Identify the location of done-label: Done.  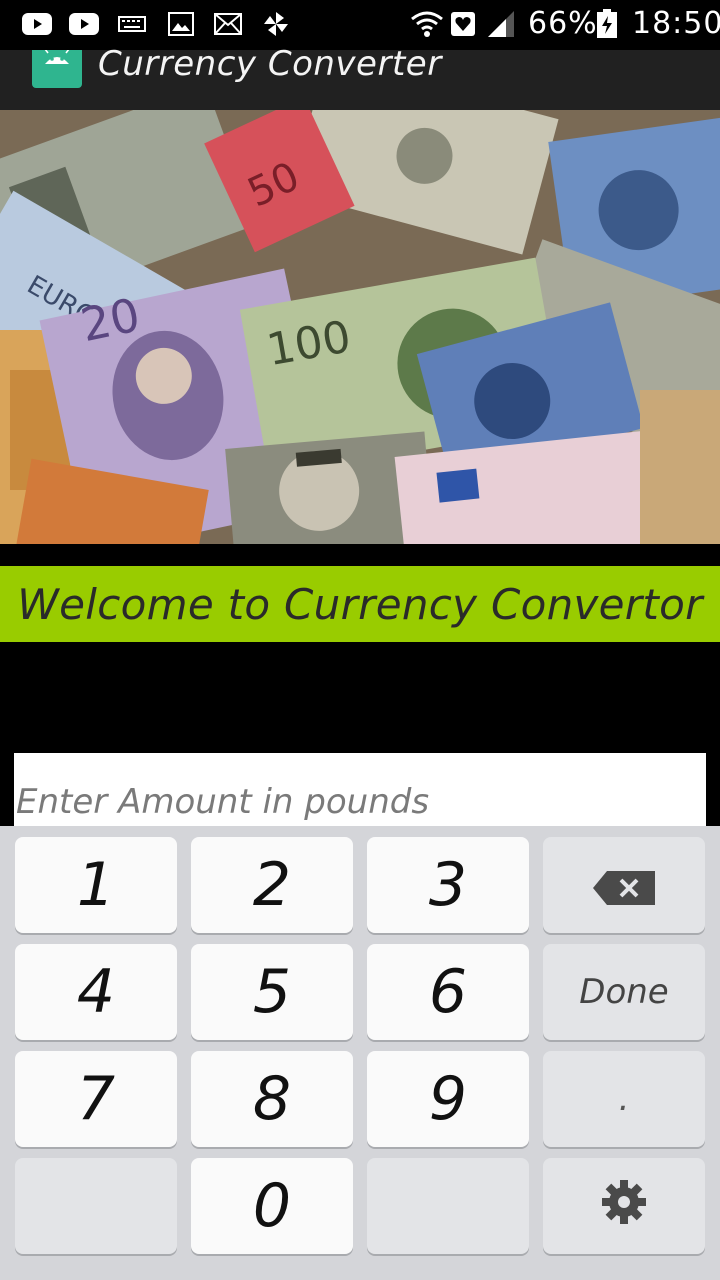
(624, 992).